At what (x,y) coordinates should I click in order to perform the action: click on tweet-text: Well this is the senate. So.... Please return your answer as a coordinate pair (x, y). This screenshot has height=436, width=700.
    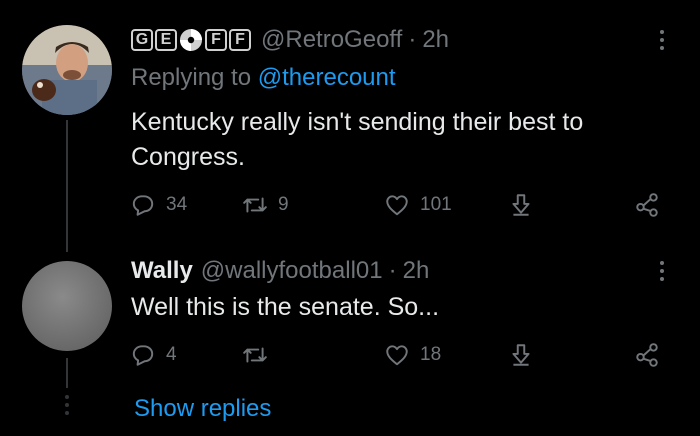
    Looking at the image, I should click on (285, 307).